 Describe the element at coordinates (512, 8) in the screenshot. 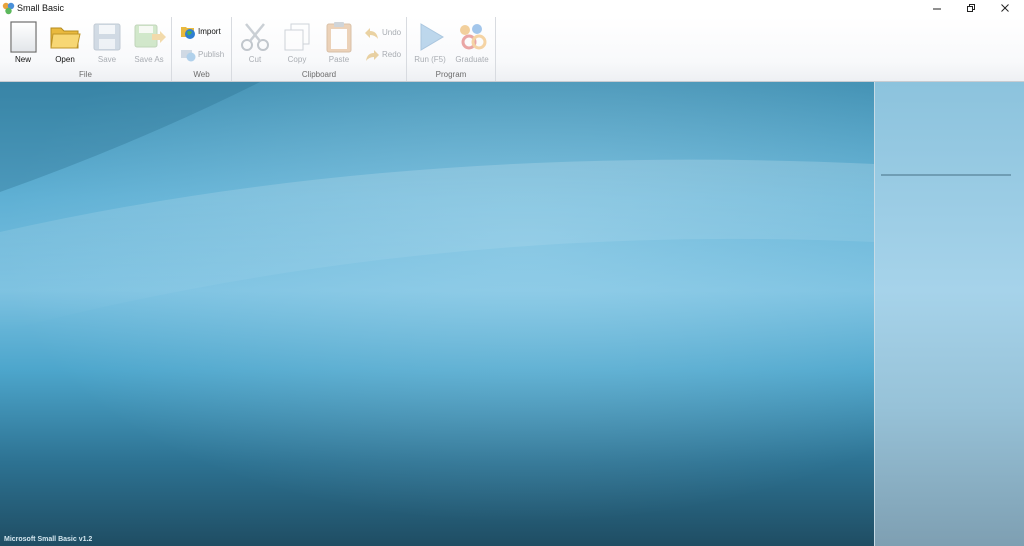

I see `title-bar: Small Basic` at that location.